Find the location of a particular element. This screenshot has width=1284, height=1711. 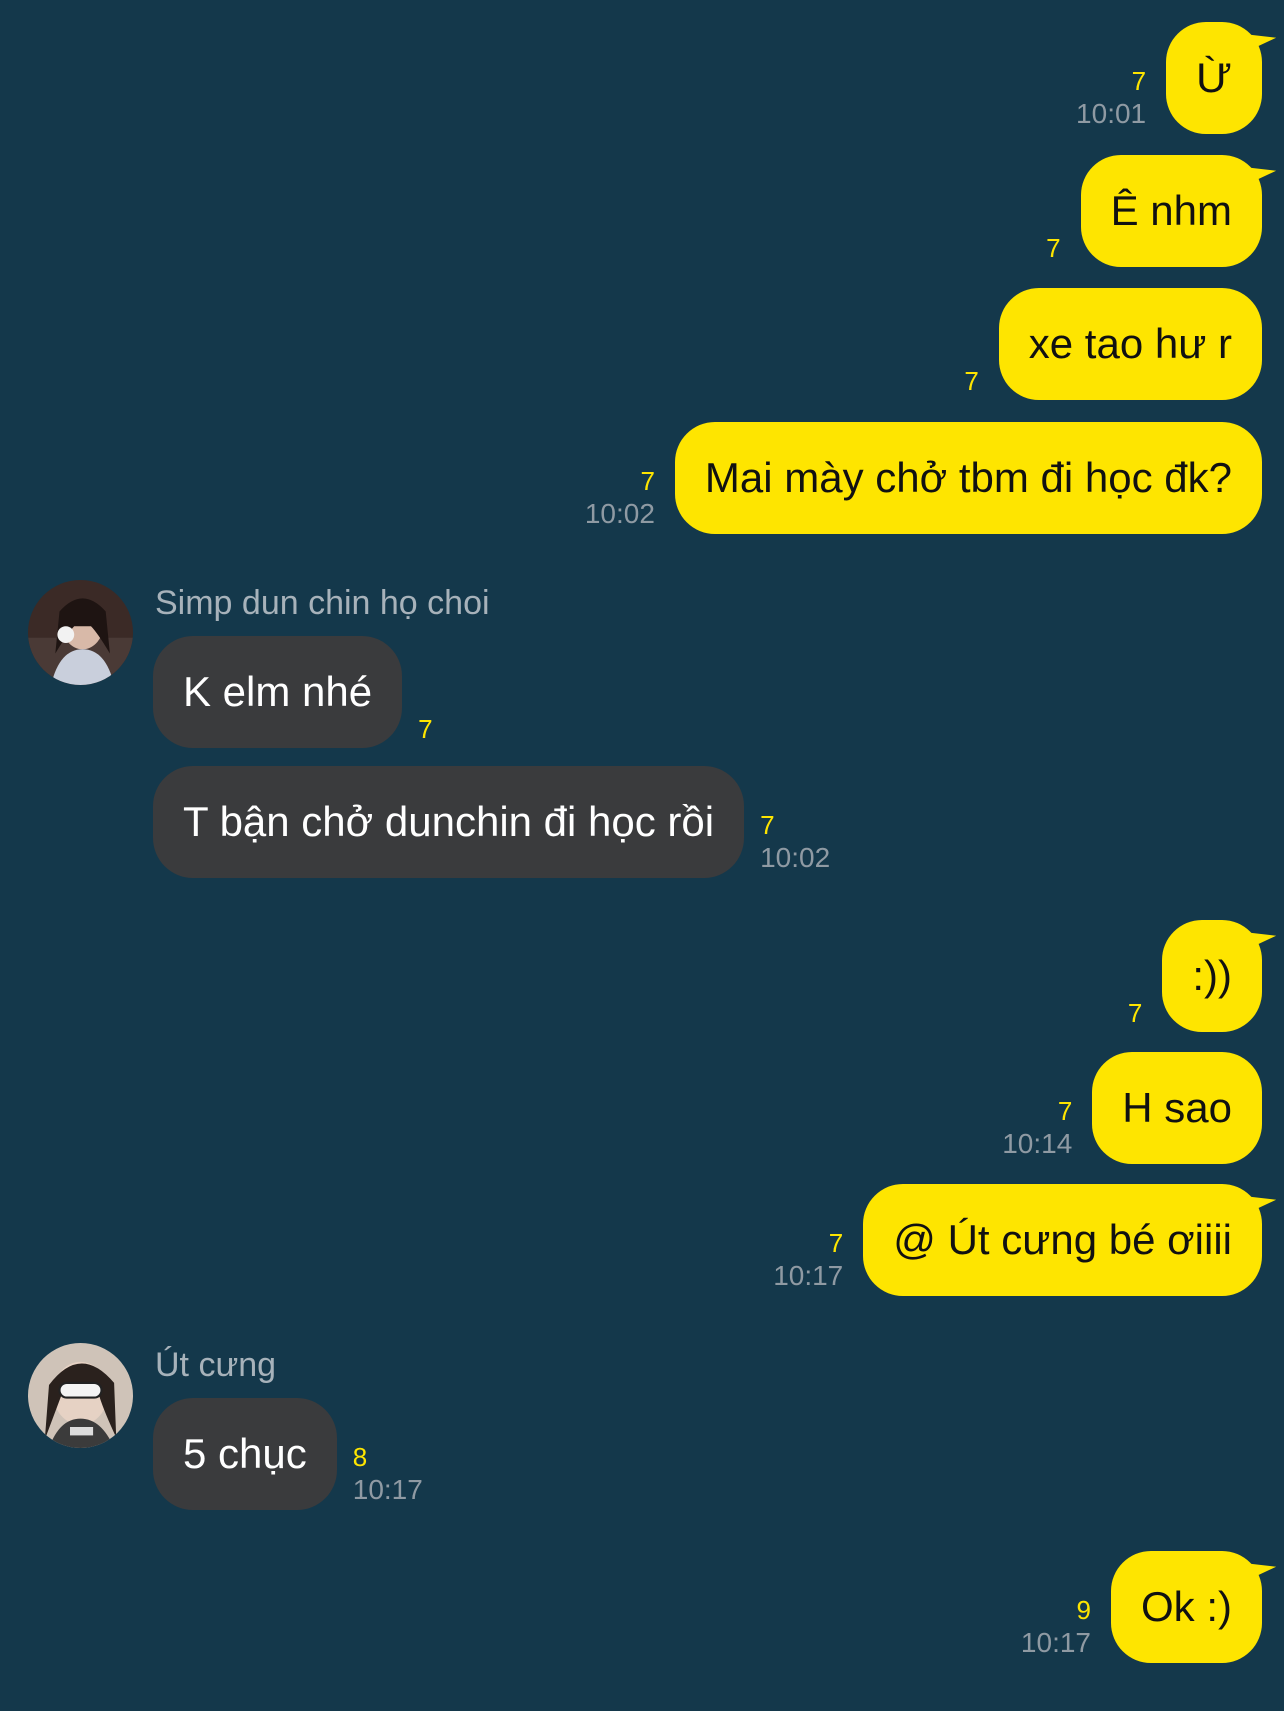

message-meta: 7 10:01 is located at coordinates (1111, 101).